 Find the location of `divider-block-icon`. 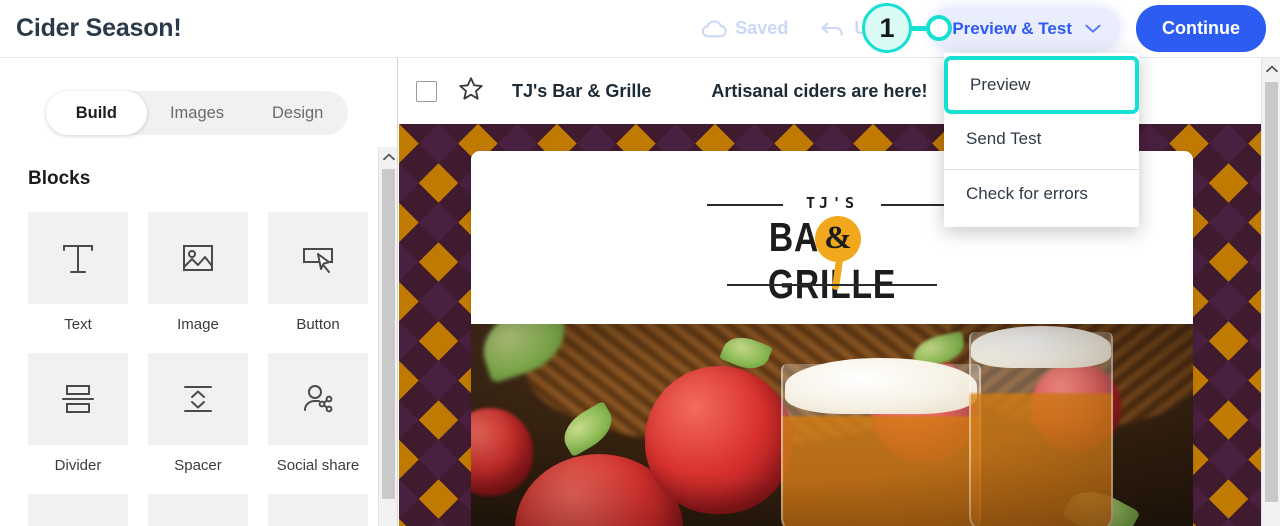

divider-block-icon is located at coordinates (78, 399).